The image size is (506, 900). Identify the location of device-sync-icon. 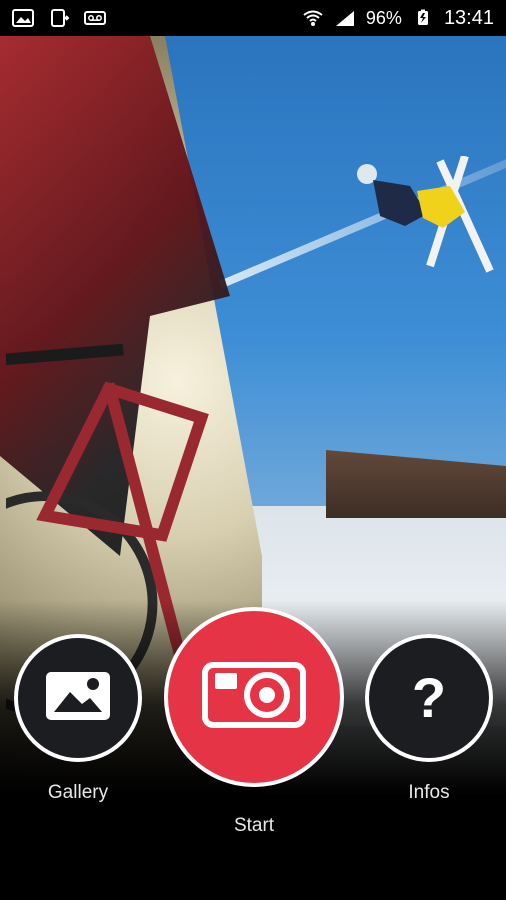
(59, 18).